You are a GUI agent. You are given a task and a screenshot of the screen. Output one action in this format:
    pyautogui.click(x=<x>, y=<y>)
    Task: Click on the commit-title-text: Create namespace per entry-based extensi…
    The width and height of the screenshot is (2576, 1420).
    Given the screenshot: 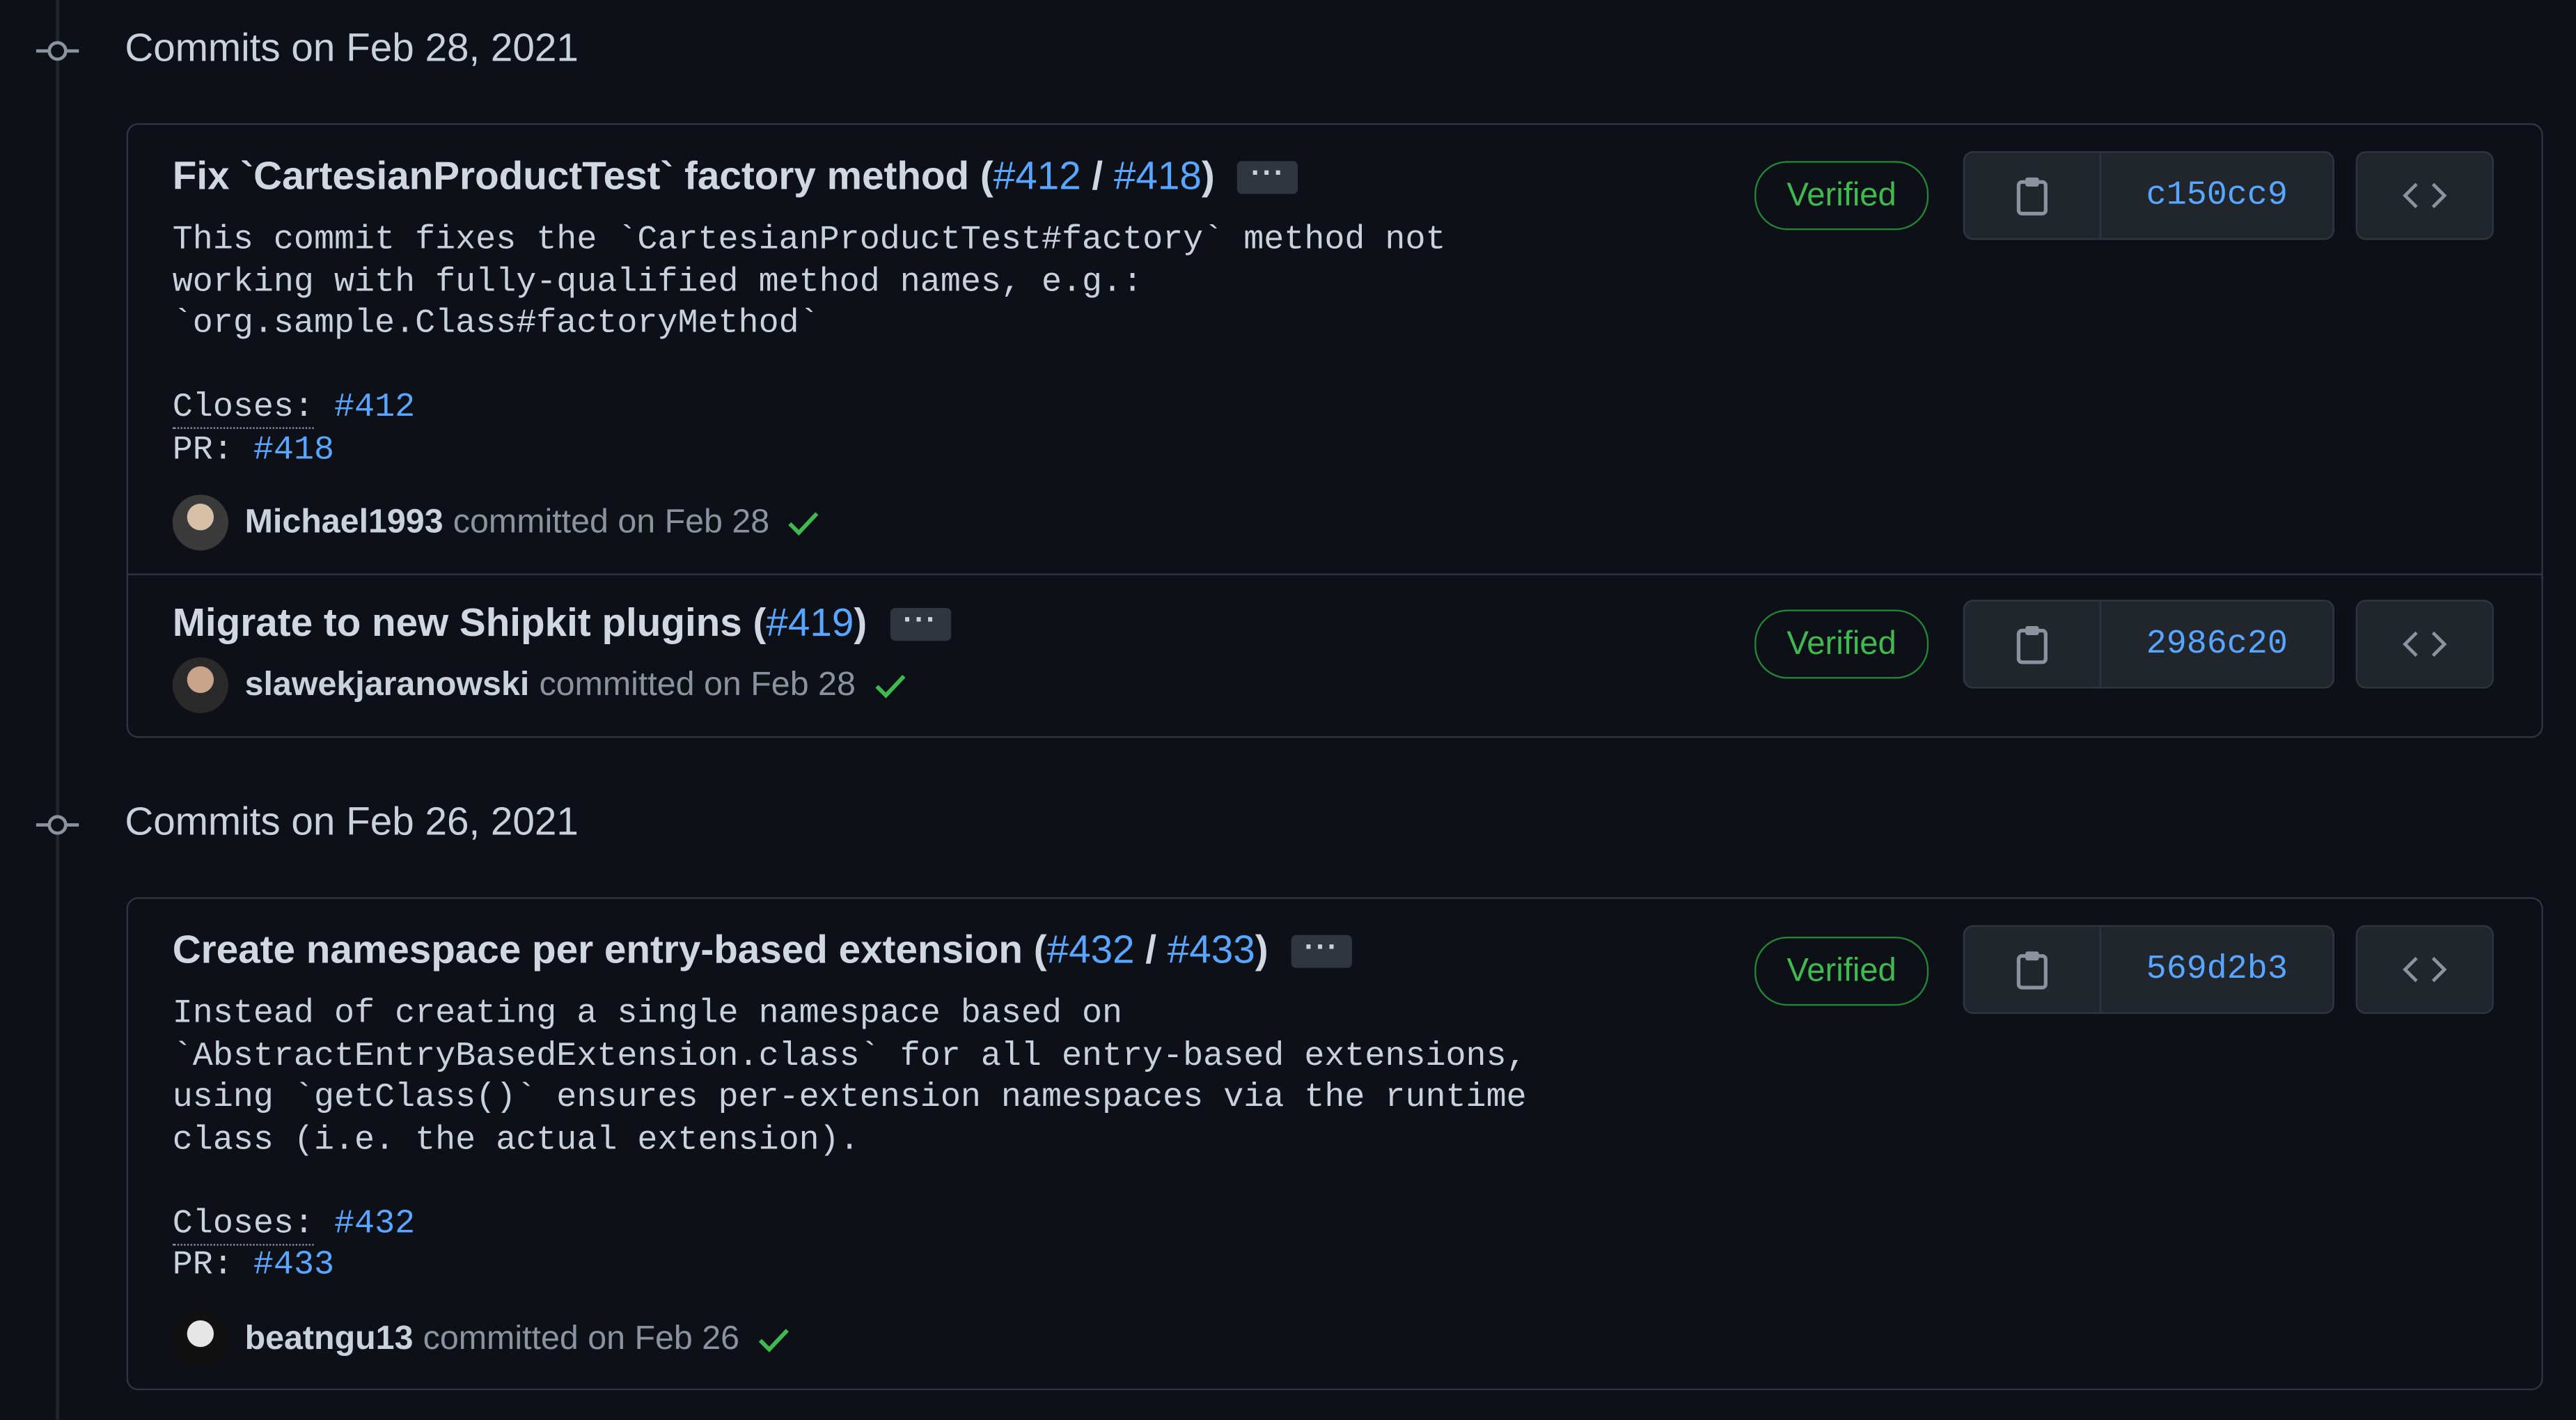 What is the action you would take?
    pyautogui.click(x=610, y=951)
    